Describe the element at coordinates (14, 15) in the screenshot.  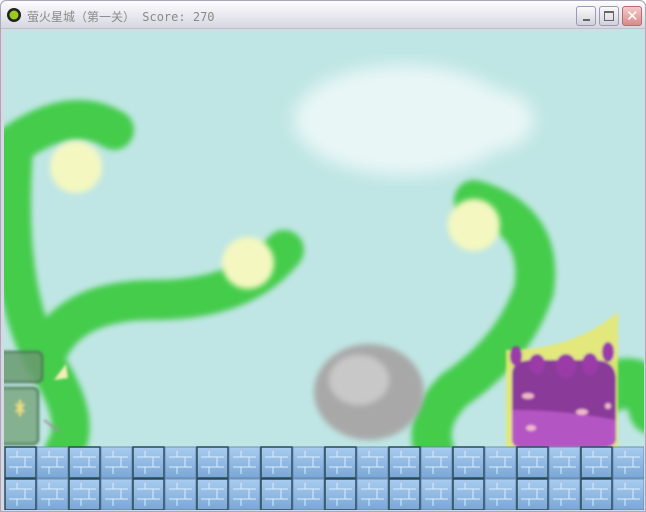
I see `app-gear-icon` at that location.